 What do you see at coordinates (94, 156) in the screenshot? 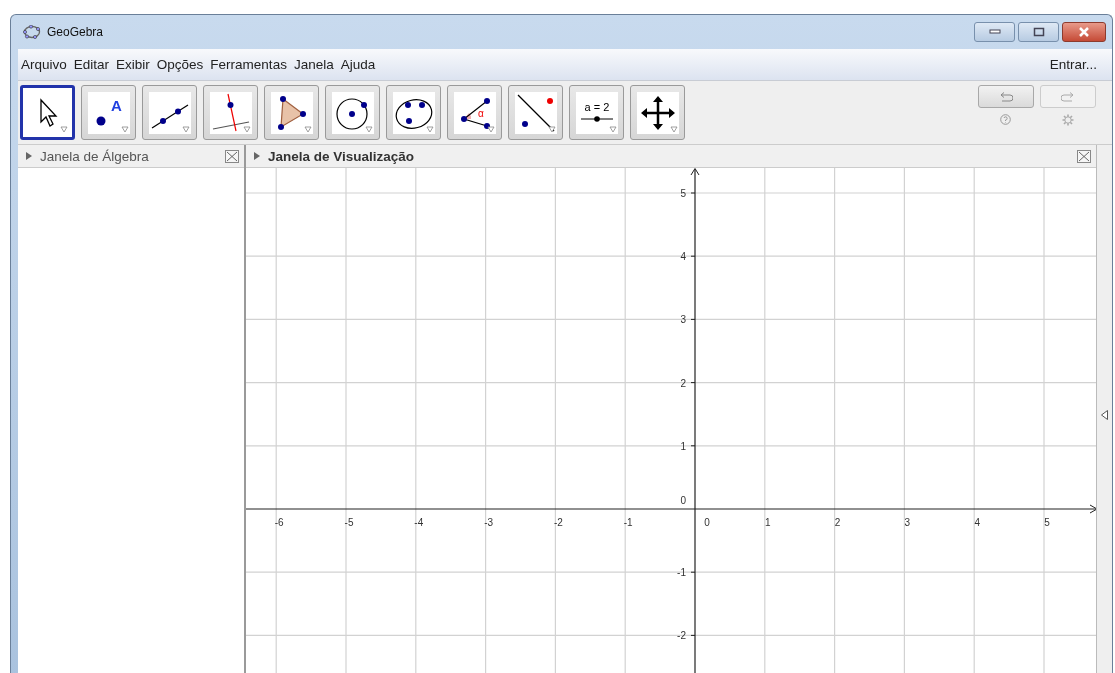
I see `panel-title: Janela de Álgebra` at bounding box center [94, 156].